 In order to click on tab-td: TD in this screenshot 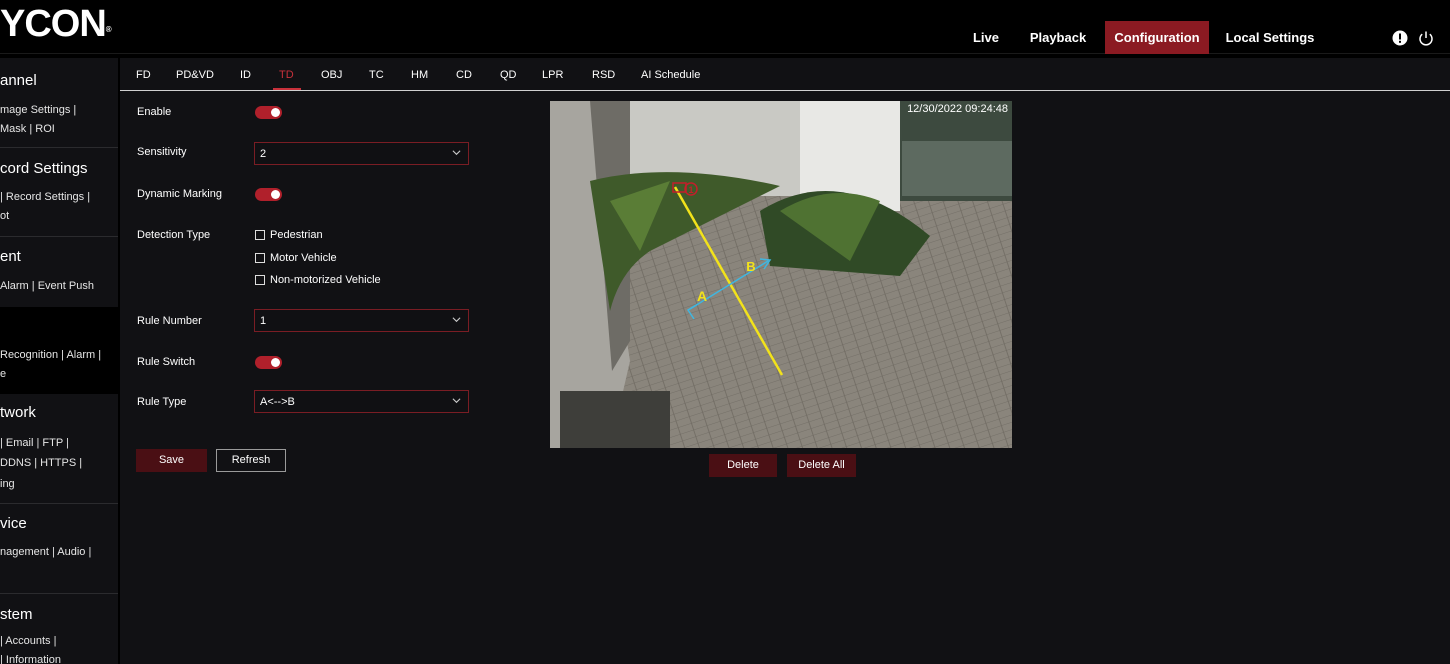, I will do `click(286, 75)`.